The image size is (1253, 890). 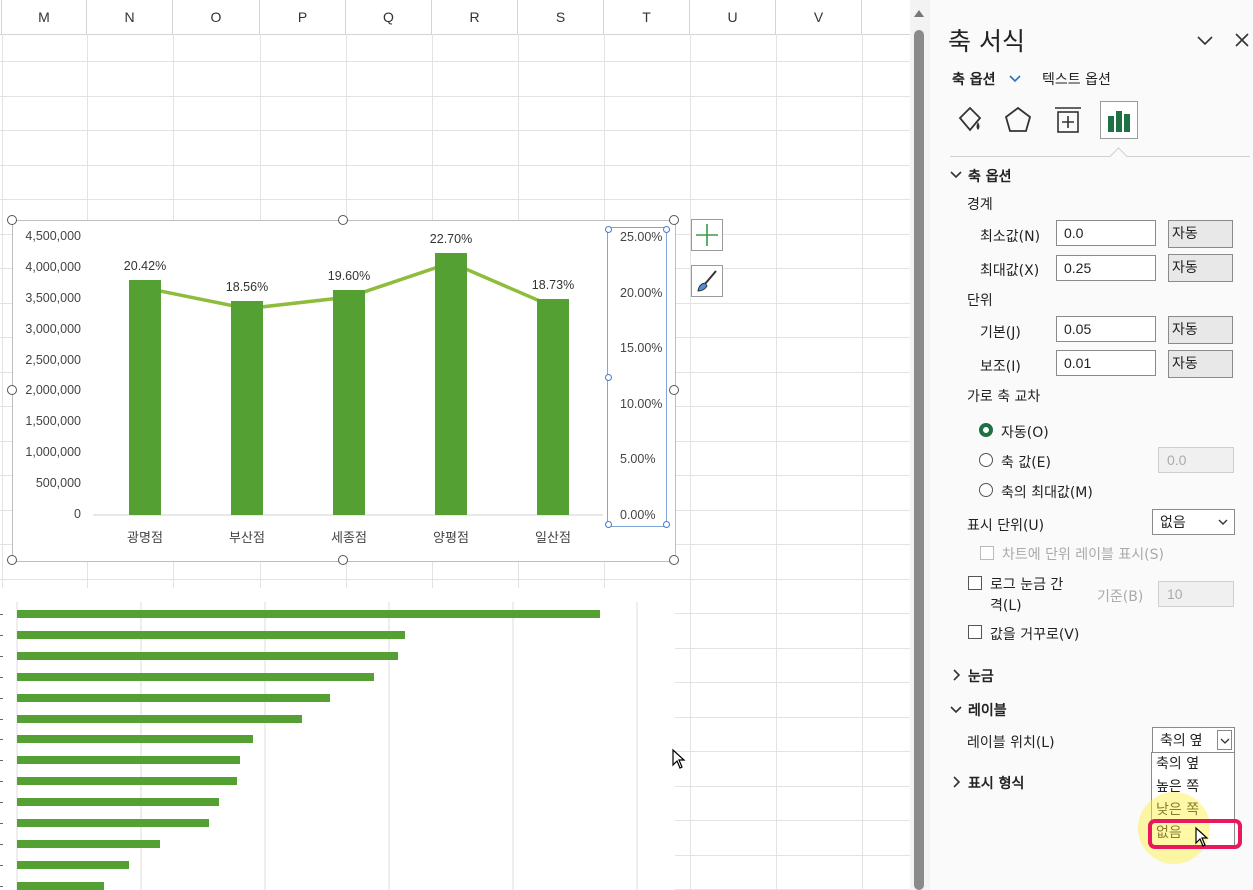 I want to click on tab-text-options: 텍스트 옵션, so click(x=1076, y=79).